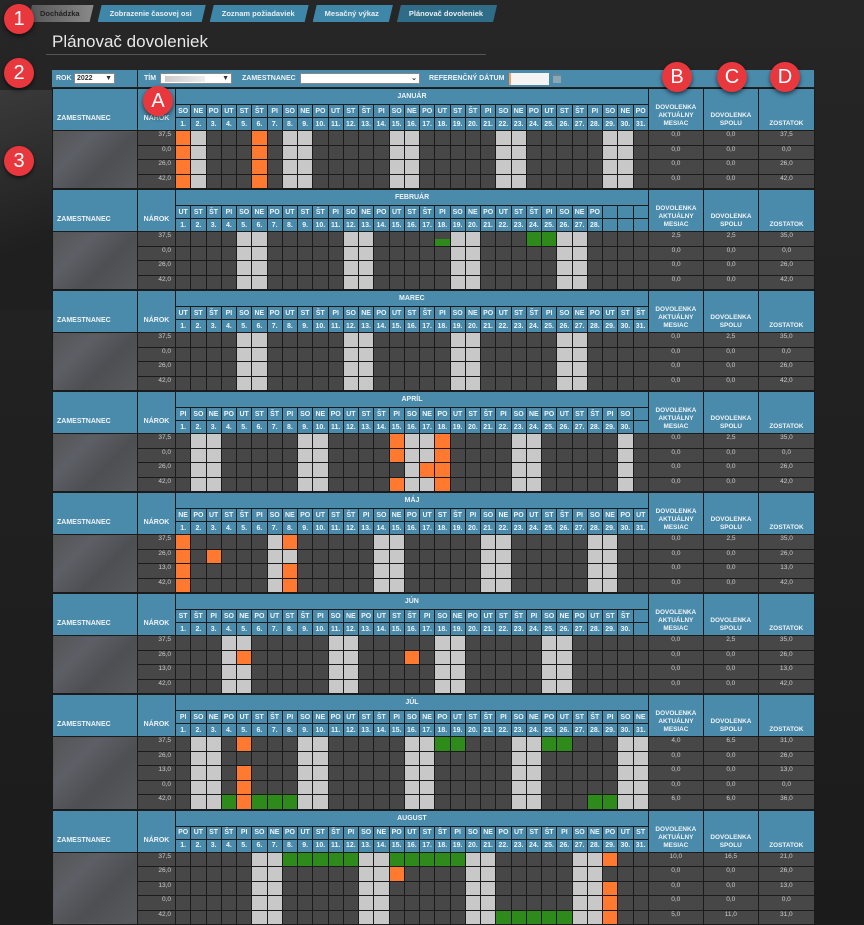 This screenshot has width=864, height=925. I want to click on vacation-cell, so click(411, 859).